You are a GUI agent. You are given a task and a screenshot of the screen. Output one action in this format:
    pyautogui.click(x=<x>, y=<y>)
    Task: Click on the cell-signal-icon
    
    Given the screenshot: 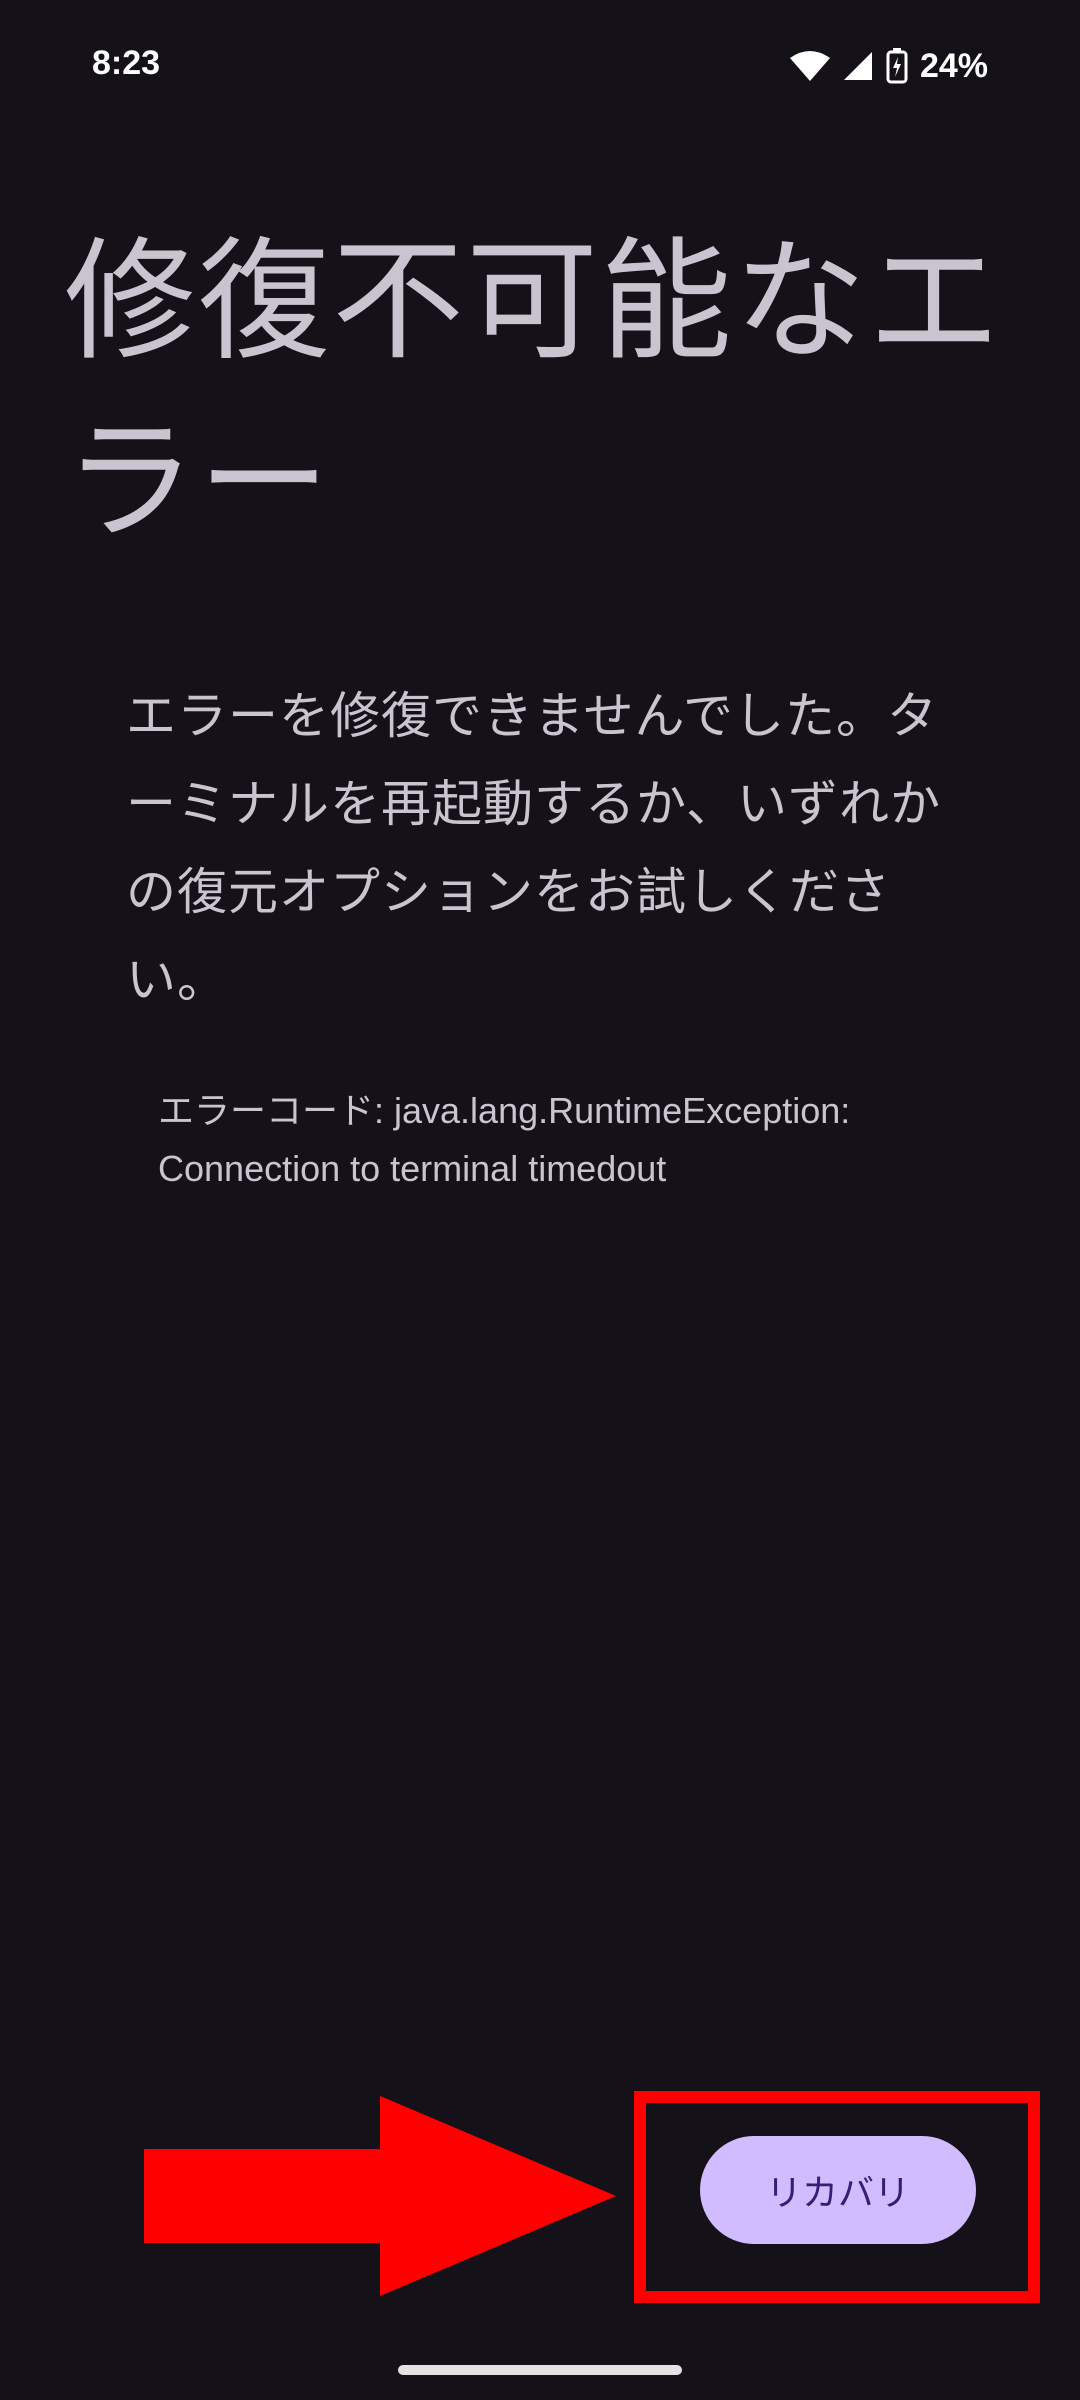 What is the action you would take?
    pyautogui.click(x=858, y=66)
    